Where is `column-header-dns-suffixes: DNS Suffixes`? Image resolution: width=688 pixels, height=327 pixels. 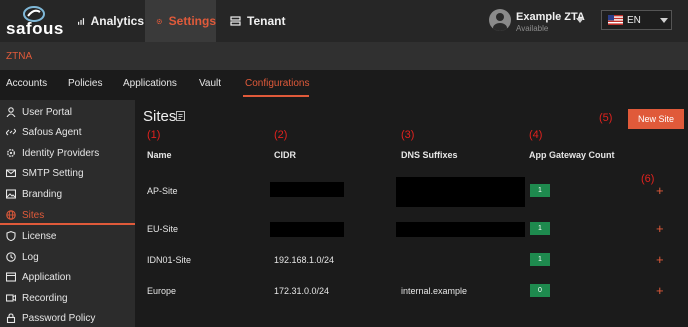
column-header-dns-suffixes: DNS Suffixes is located at coordinates (429, 155).